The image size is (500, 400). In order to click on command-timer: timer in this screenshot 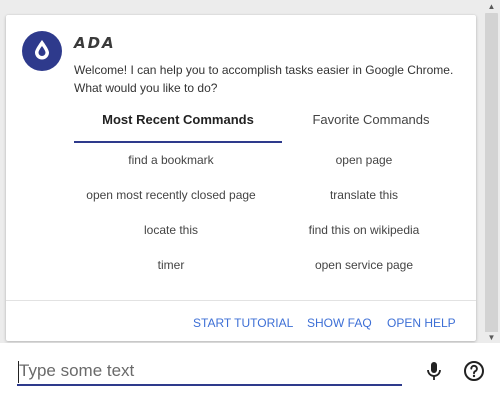, I will do `click(171, 265)`.